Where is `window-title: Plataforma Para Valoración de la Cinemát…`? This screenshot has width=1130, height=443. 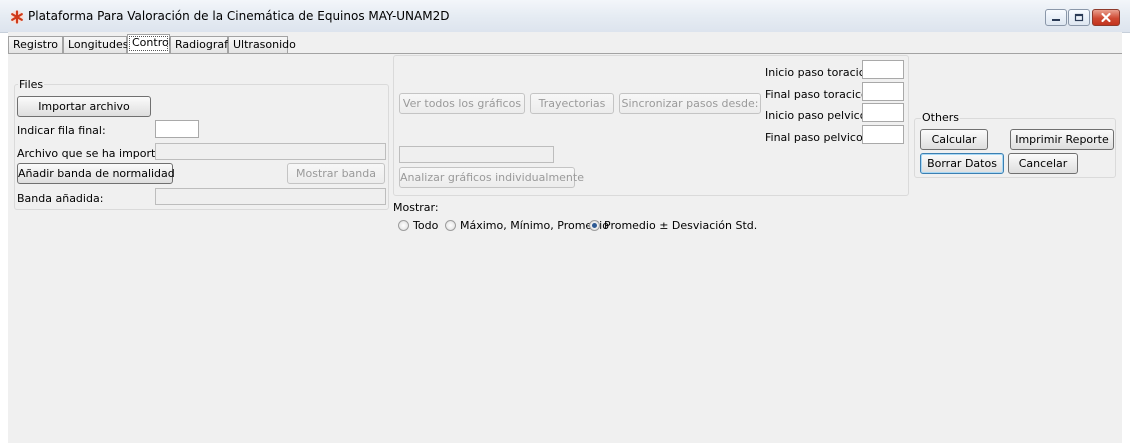
window-title: Plataforma Para Valoración de la Cinemát… is located at coordinates (239, 16).